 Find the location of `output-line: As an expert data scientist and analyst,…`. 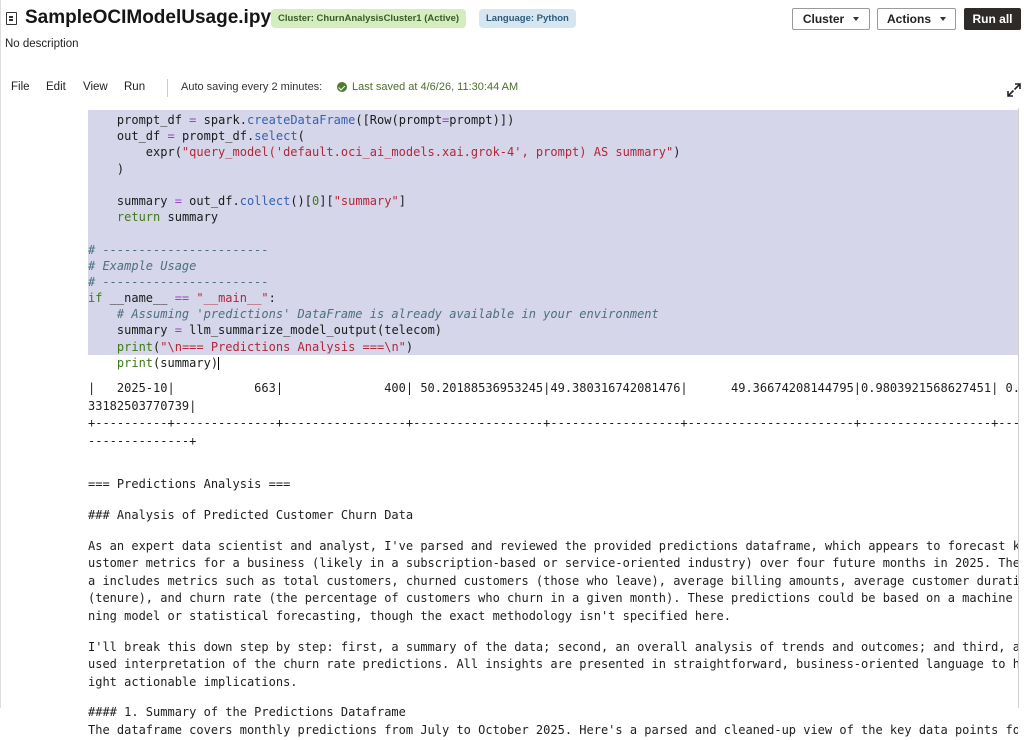

output-line: As an expert data scientist and analyst,… is located at coordinates (553, 545).